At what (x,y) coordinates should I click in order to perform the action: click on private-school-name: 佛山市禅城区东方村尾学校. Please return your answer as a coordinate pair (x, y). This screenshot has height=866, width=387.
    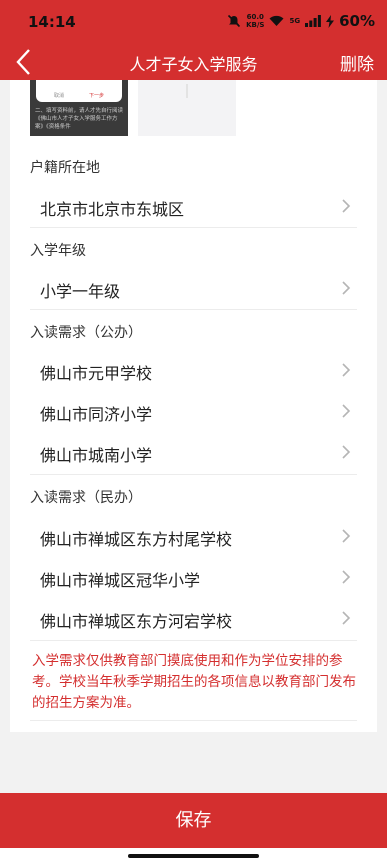
    Looking at the image, I should click on (136, 539).